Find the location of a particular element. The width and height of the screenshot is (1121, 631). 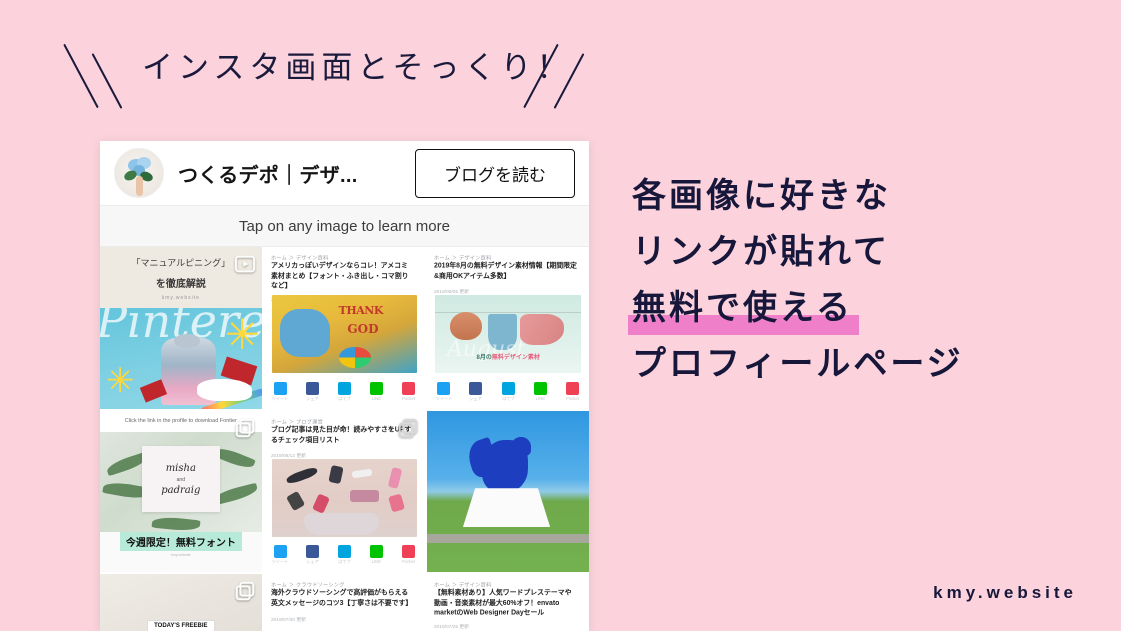

tile3-title: 2019年8月の無料デザイン素材情報【期間限定&商用OKアイテム多数】 is located at coordinates (506, 271).